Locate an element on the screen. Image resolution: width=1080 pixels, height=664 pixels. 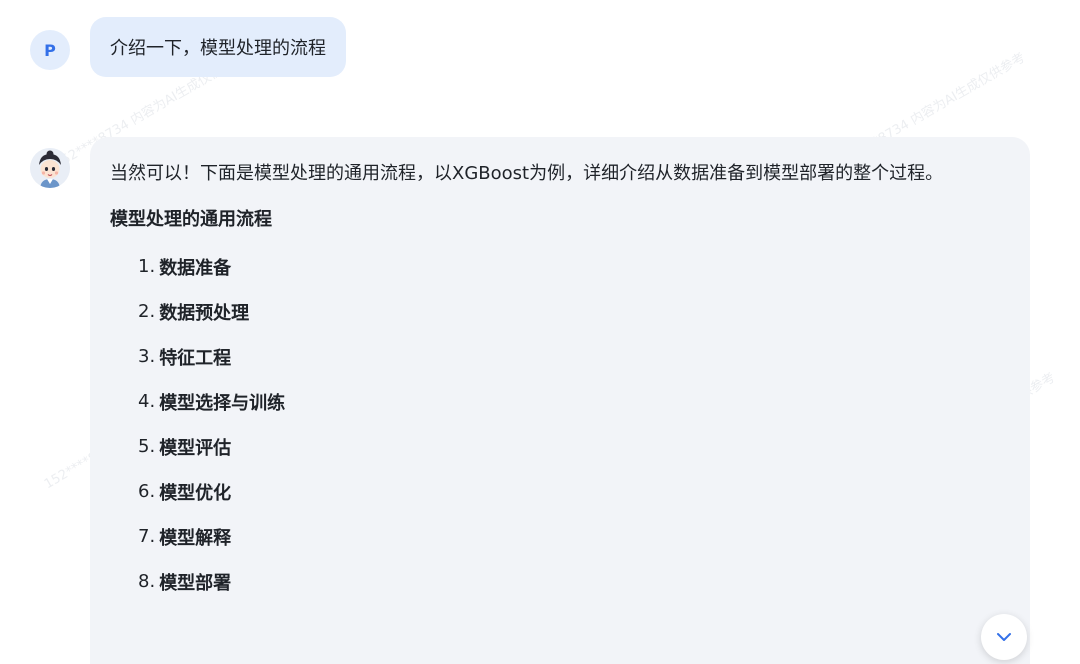
step-label: 特征工程 is located at coordinates (195, 358).